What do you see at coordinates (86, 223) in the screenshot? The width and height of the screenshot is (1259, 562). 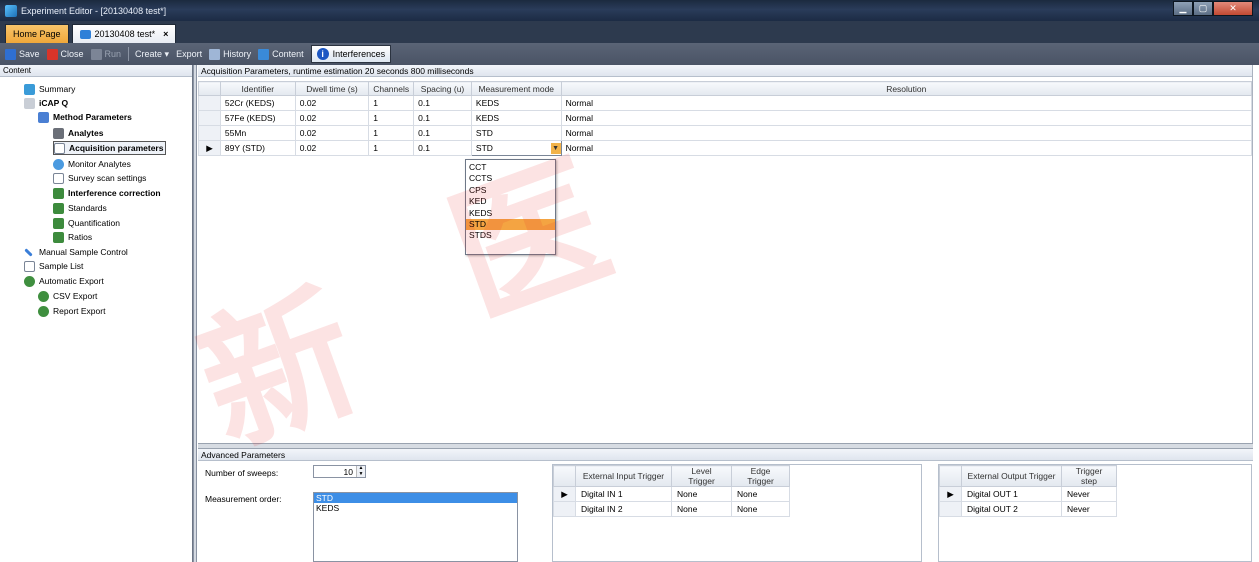 I see `tree-item-quantification: Quantification` at bounding box center [86, 223].